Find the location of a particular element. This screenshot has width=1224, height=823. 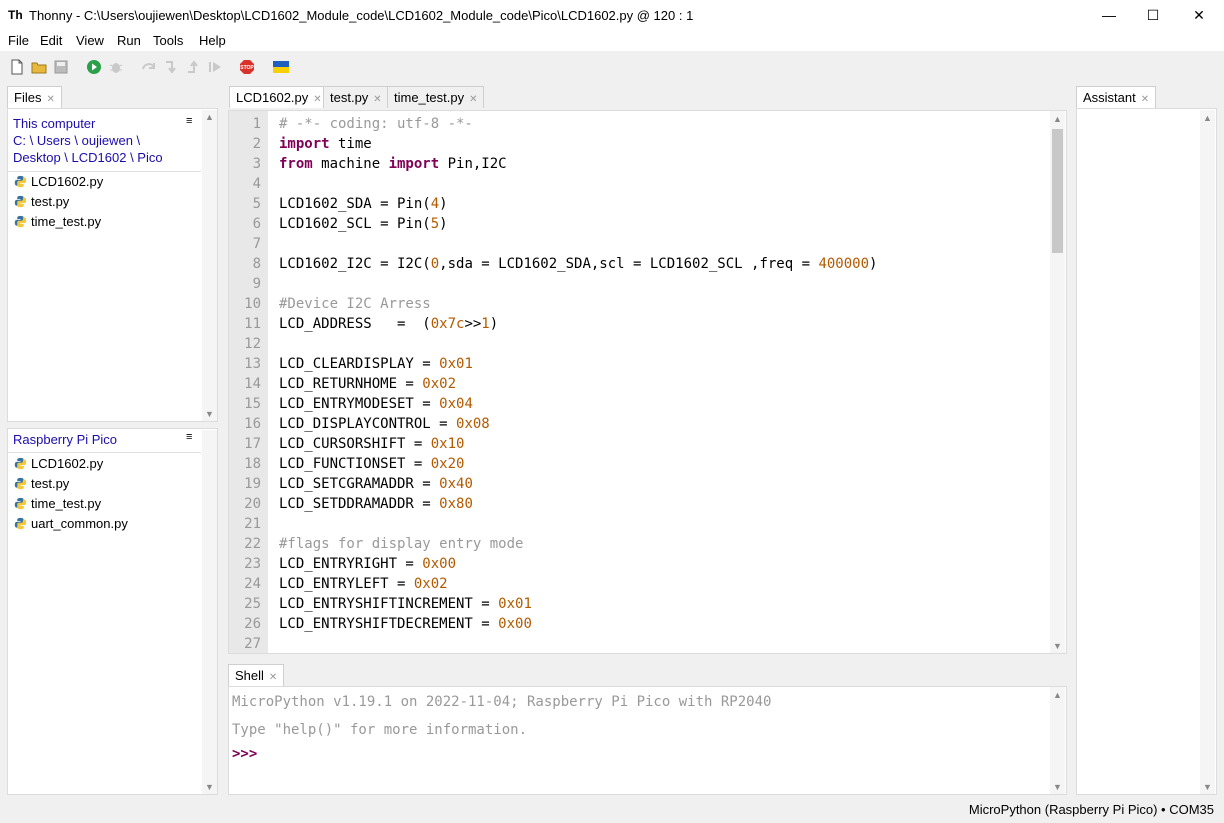

menu-run: Run is located at coordinates (129, 40).